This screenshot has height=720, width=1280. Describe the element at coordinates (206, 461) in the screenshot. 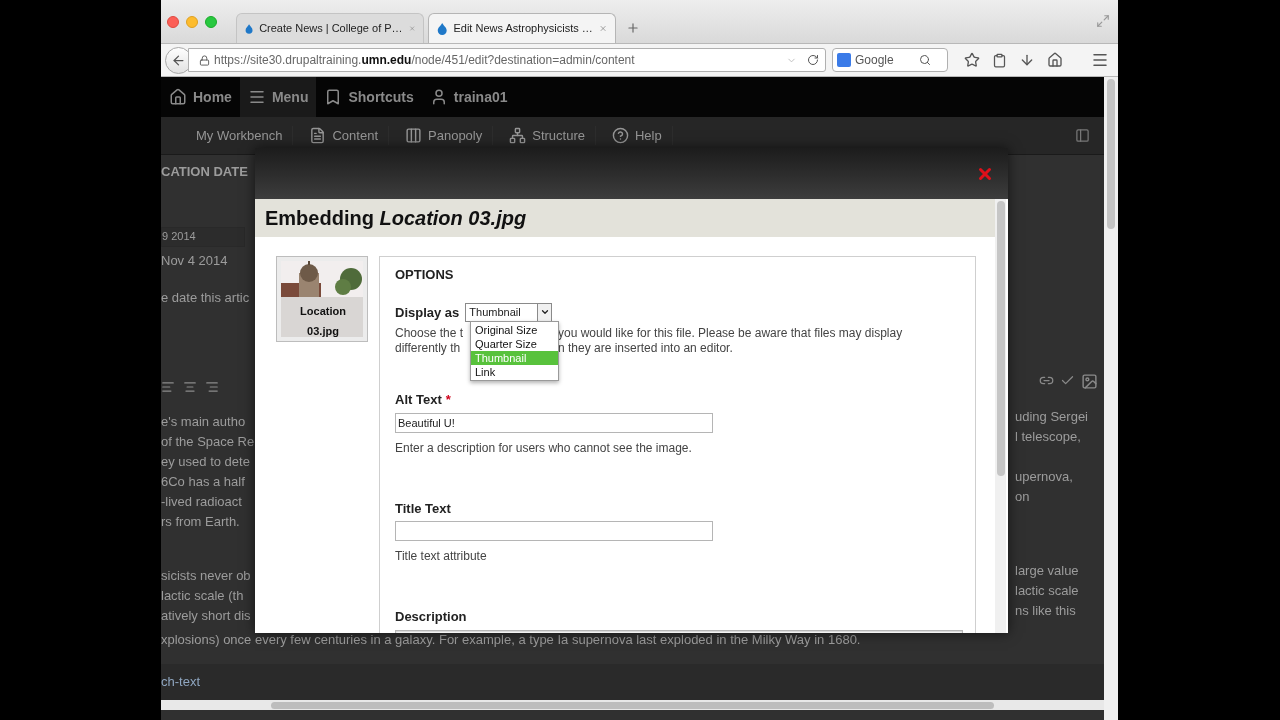

I see `article-text: ey used to dete` at that location.